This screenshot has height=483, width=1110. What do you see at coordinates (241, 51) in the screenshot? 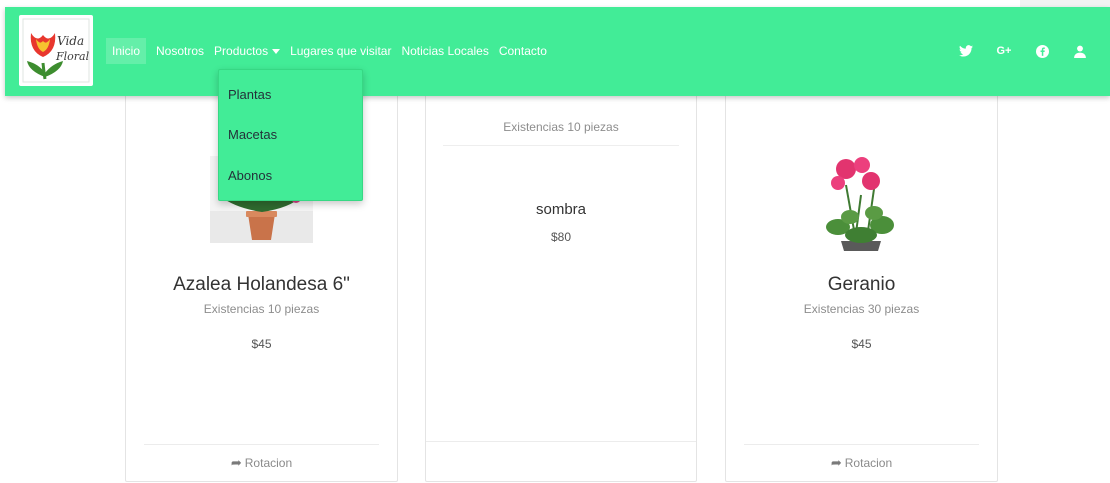
I see `nav-item-productos-label: Productos` at bounding box center [241, 51].